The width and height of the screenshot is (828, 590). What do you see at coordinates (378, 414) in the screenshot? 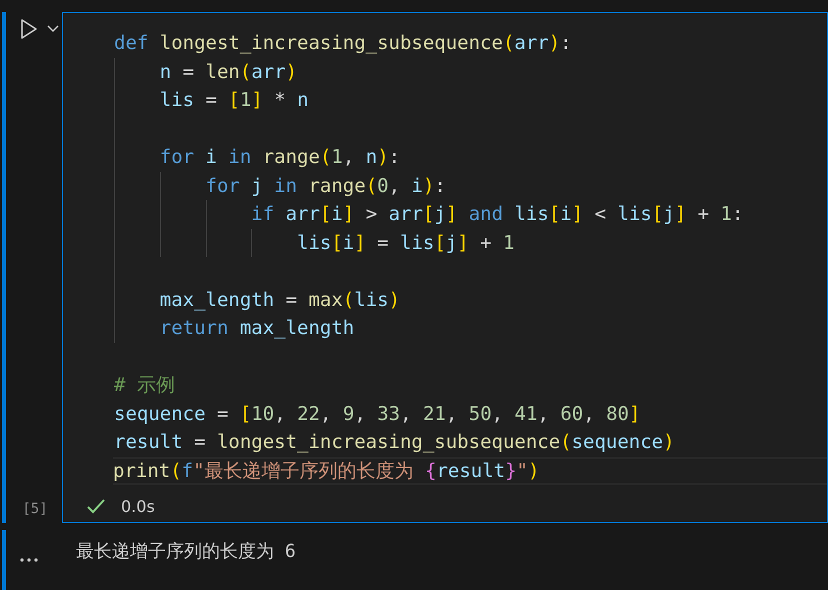
I see `code-line: sequence = [10, 22, 9, 33, 21, 50, 41, 60, 80]` at bounding box center [378, 414].